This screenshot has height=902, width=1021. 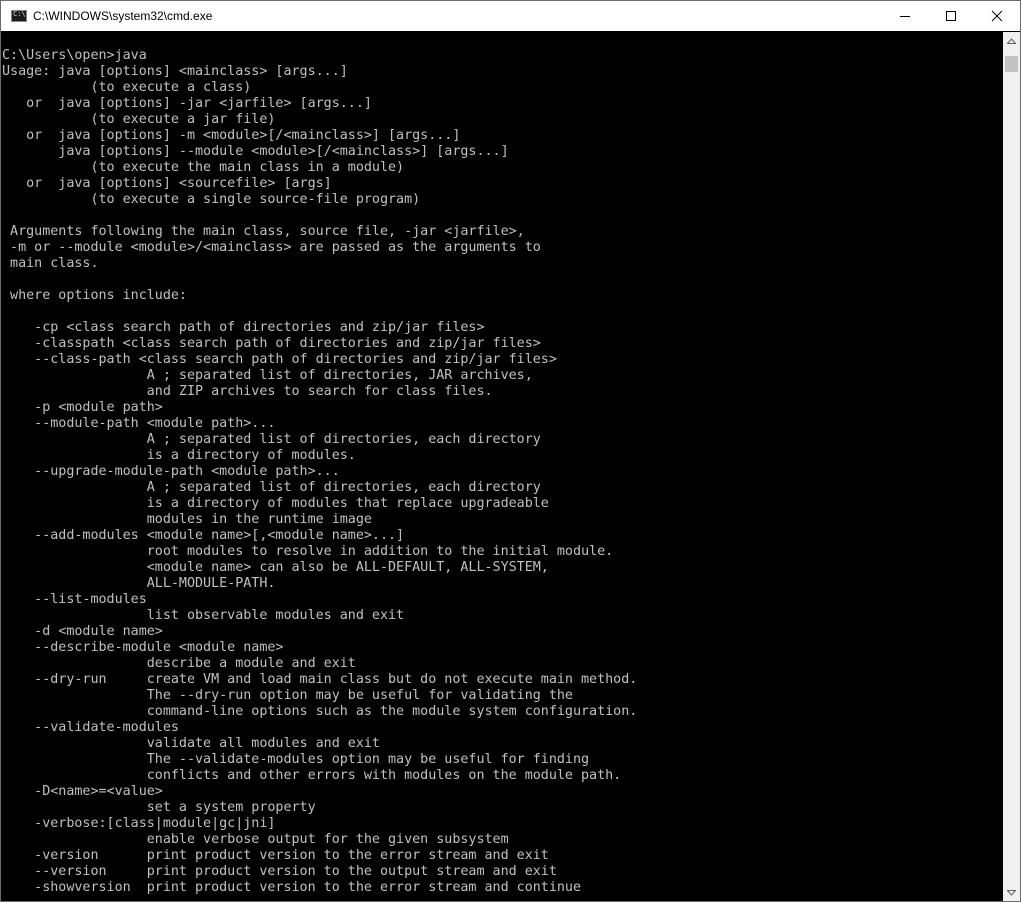 I want to click on cmd-app-icon, so click(x=19, y=16).